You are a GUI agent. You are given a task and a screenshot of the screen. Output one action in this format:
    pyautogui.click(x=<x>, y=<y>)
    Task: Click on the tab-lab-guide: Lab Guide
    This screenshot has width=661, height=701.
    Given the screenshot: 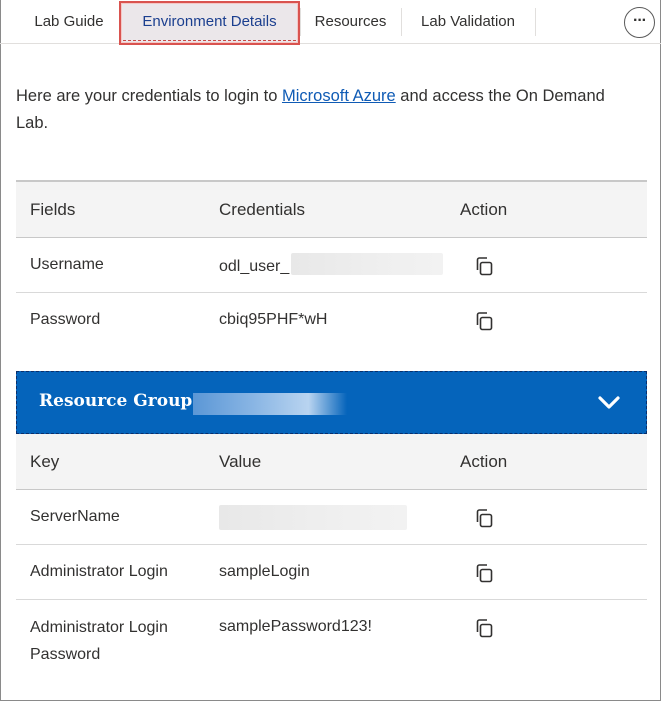 What is the action you would take?
    pyautogui.click(x=69, y=22)
    